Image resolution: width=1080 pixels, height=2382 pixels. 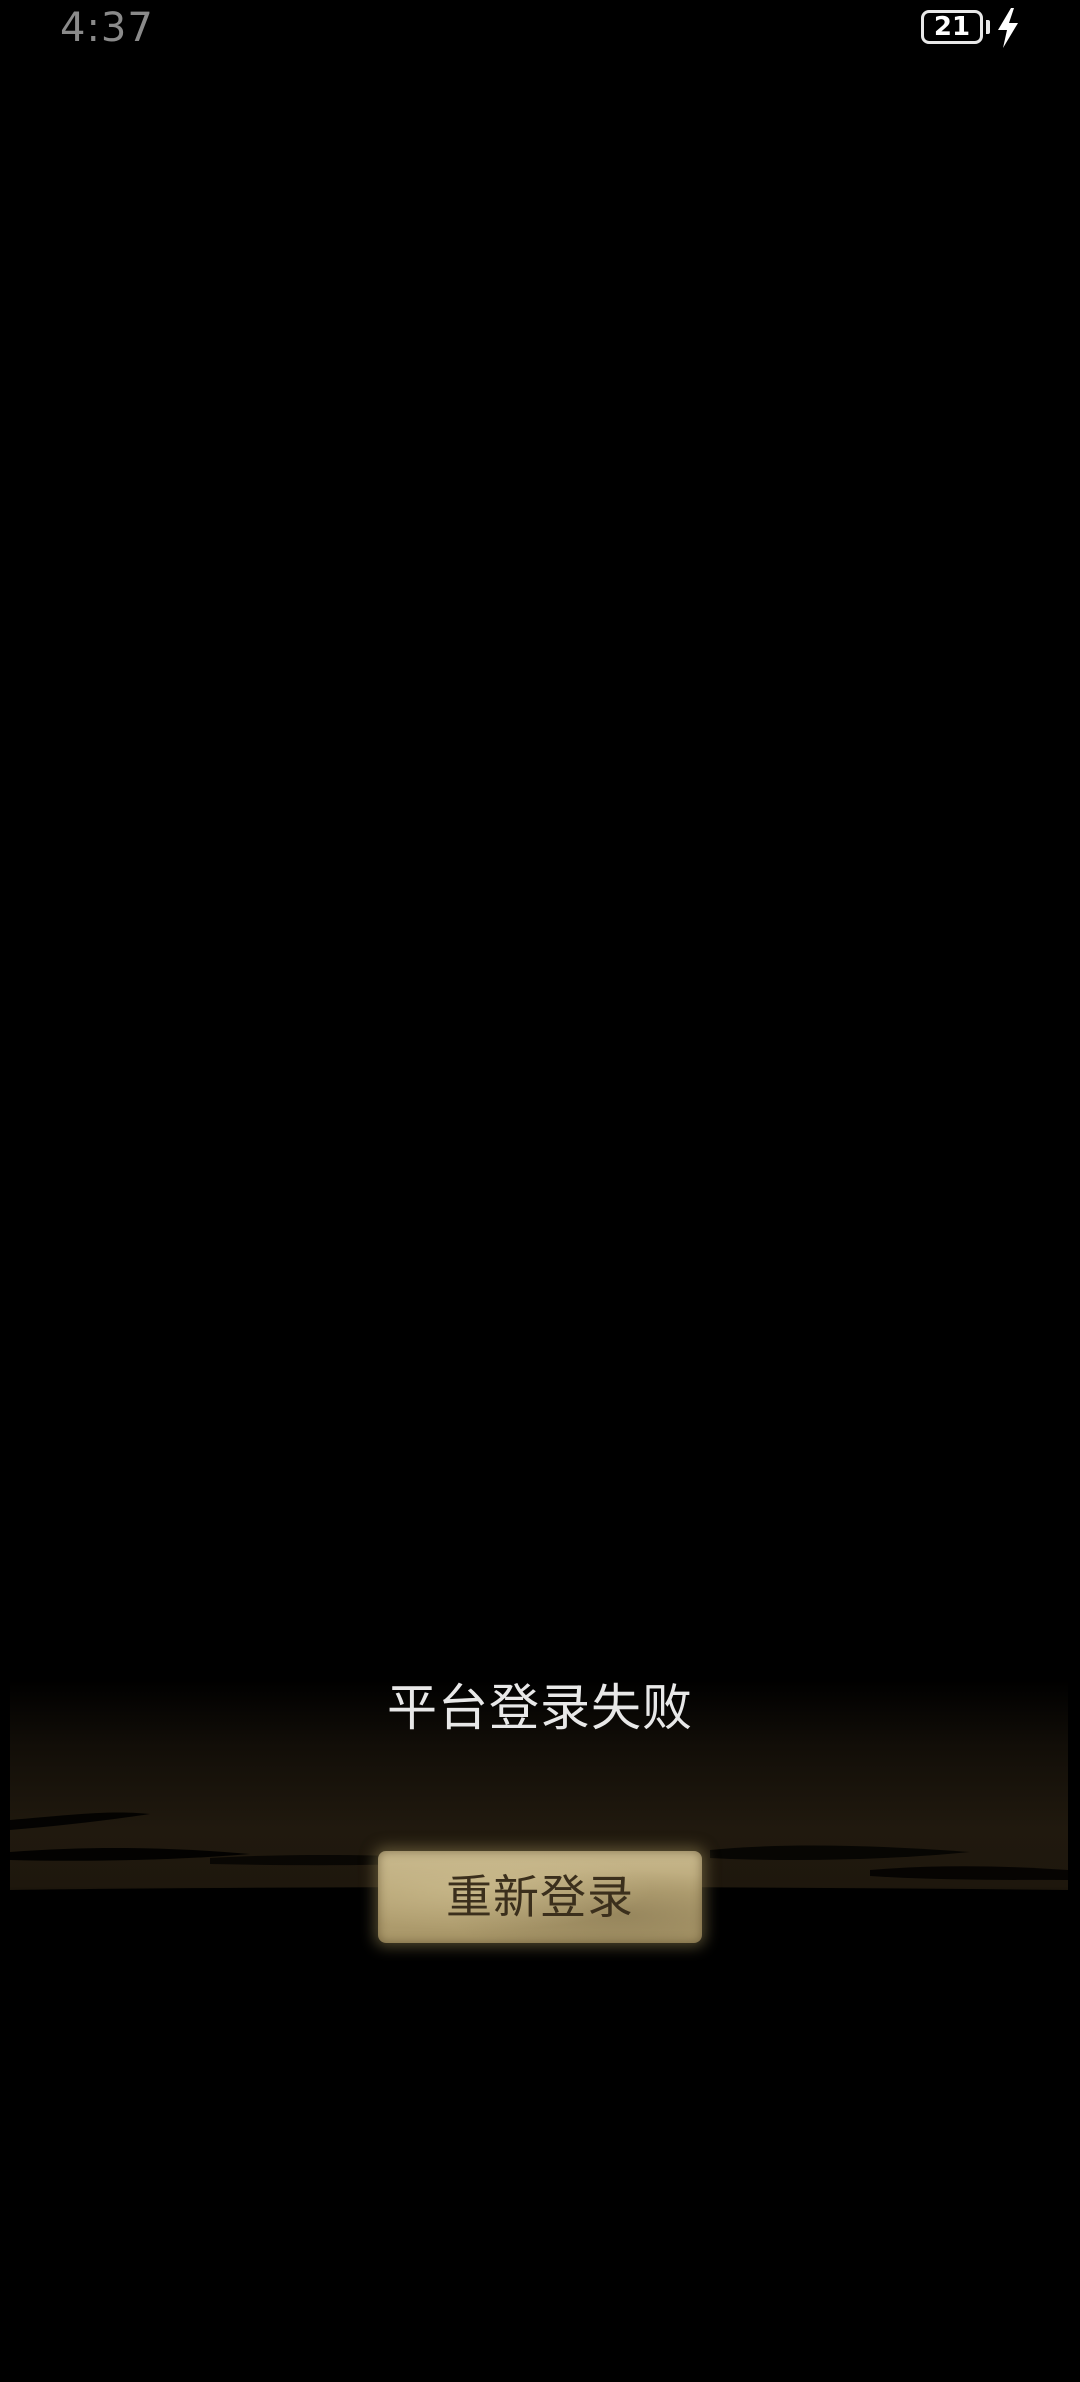 I want to click on battery-icon: 21, so click(x=952, y=27).